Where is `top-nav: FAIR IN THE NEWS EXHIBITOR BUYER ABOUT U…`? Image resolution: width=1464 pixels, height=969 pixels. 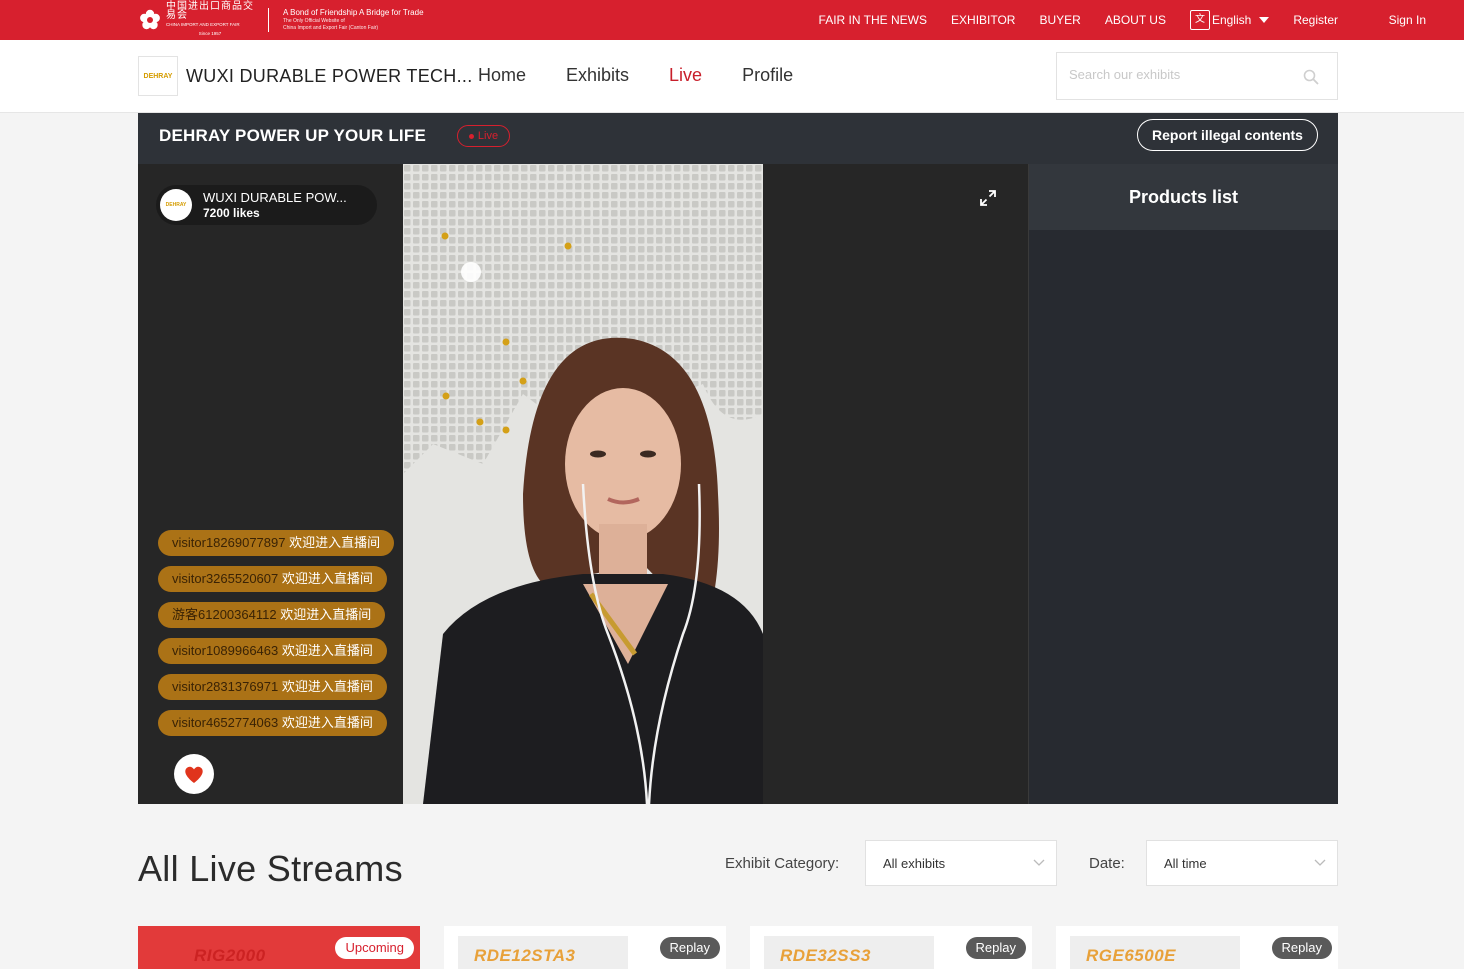
top-nav: FAIR IN THE NEWS EXHIBITOR BUYER ABOUT U… is located at coordinates (1110, 20).